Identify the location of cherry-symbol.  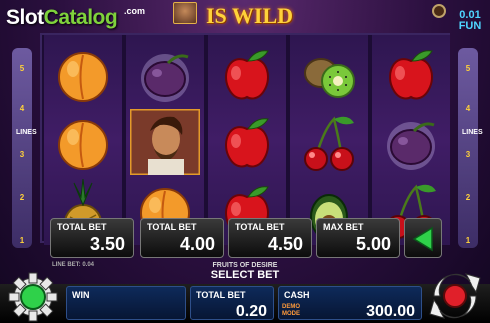
(329, 142).